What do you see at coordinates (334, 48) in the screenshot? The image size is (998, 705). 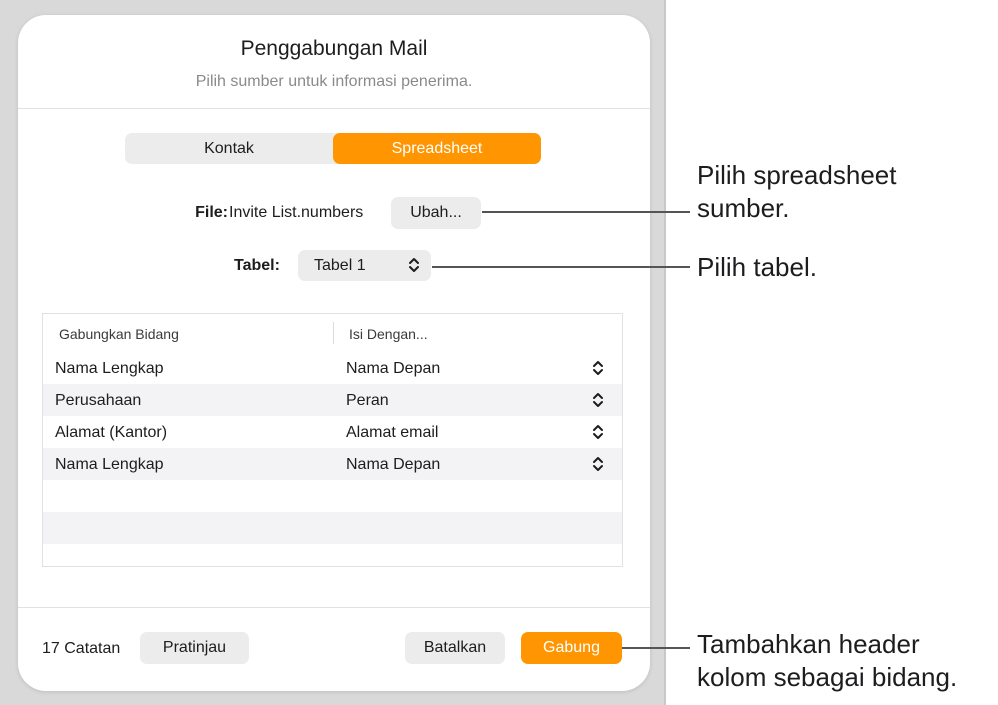 I see `dialog-title: Penggabungan Mail` at bounding box center [334, 48].